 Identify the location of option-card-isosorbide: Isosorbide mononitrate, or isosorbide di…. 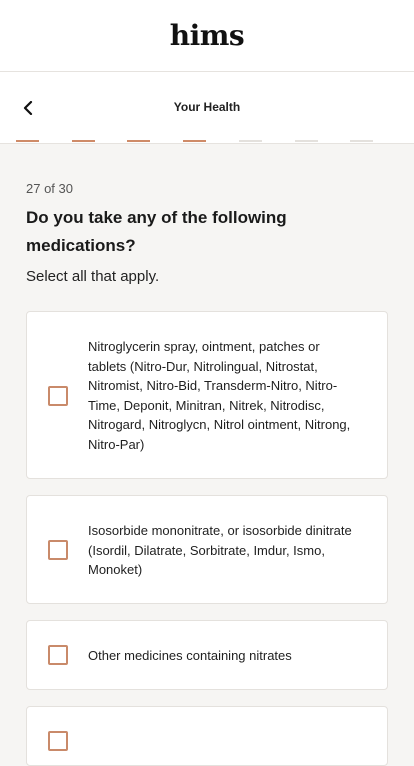
(207, 549).